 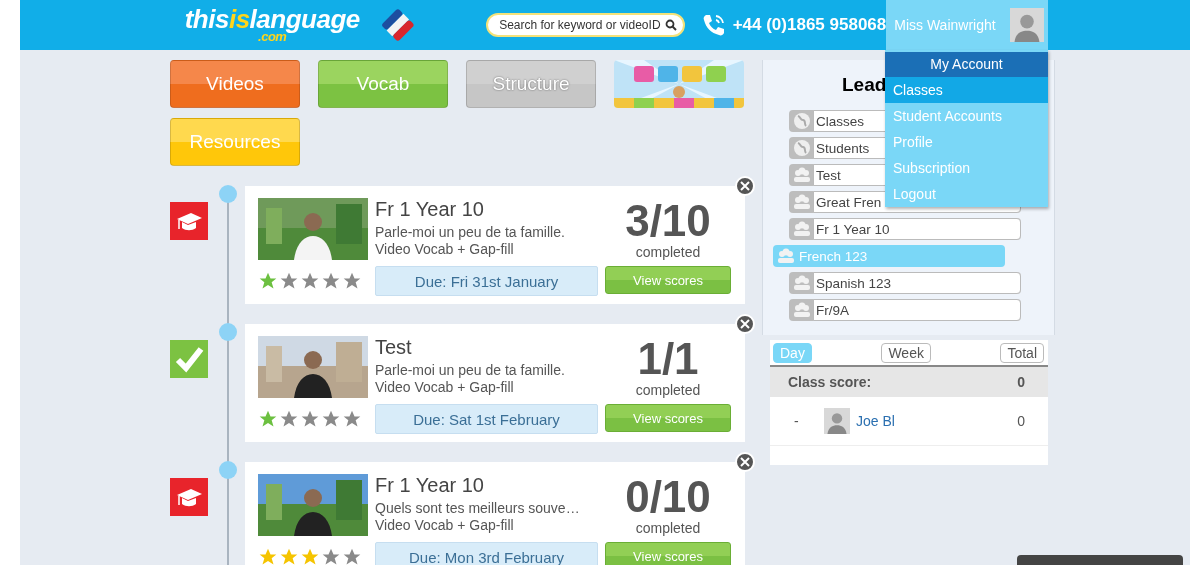 I want to click on student-score: 0, so click(x=1021, y=421).